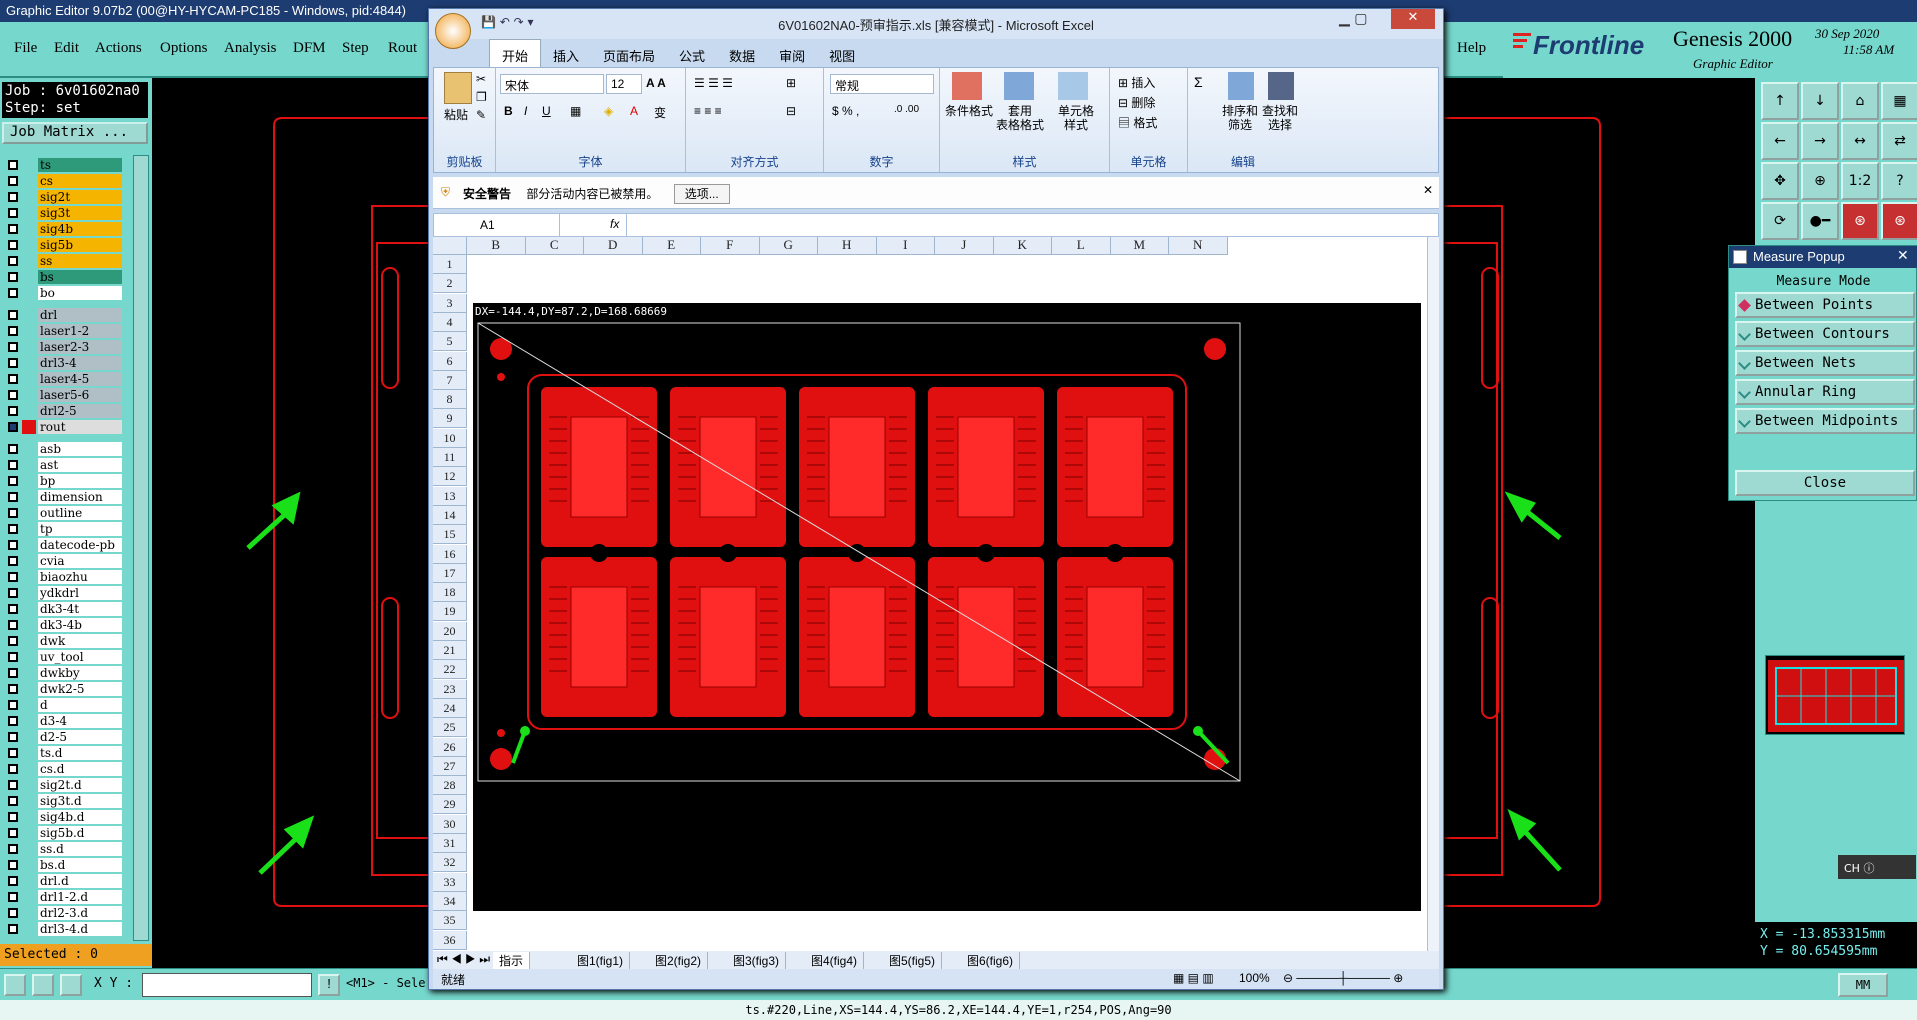 This screenshot has height=1020, width=1917. I want to click on format-button: ▤ 格式, so click(1137, 122).